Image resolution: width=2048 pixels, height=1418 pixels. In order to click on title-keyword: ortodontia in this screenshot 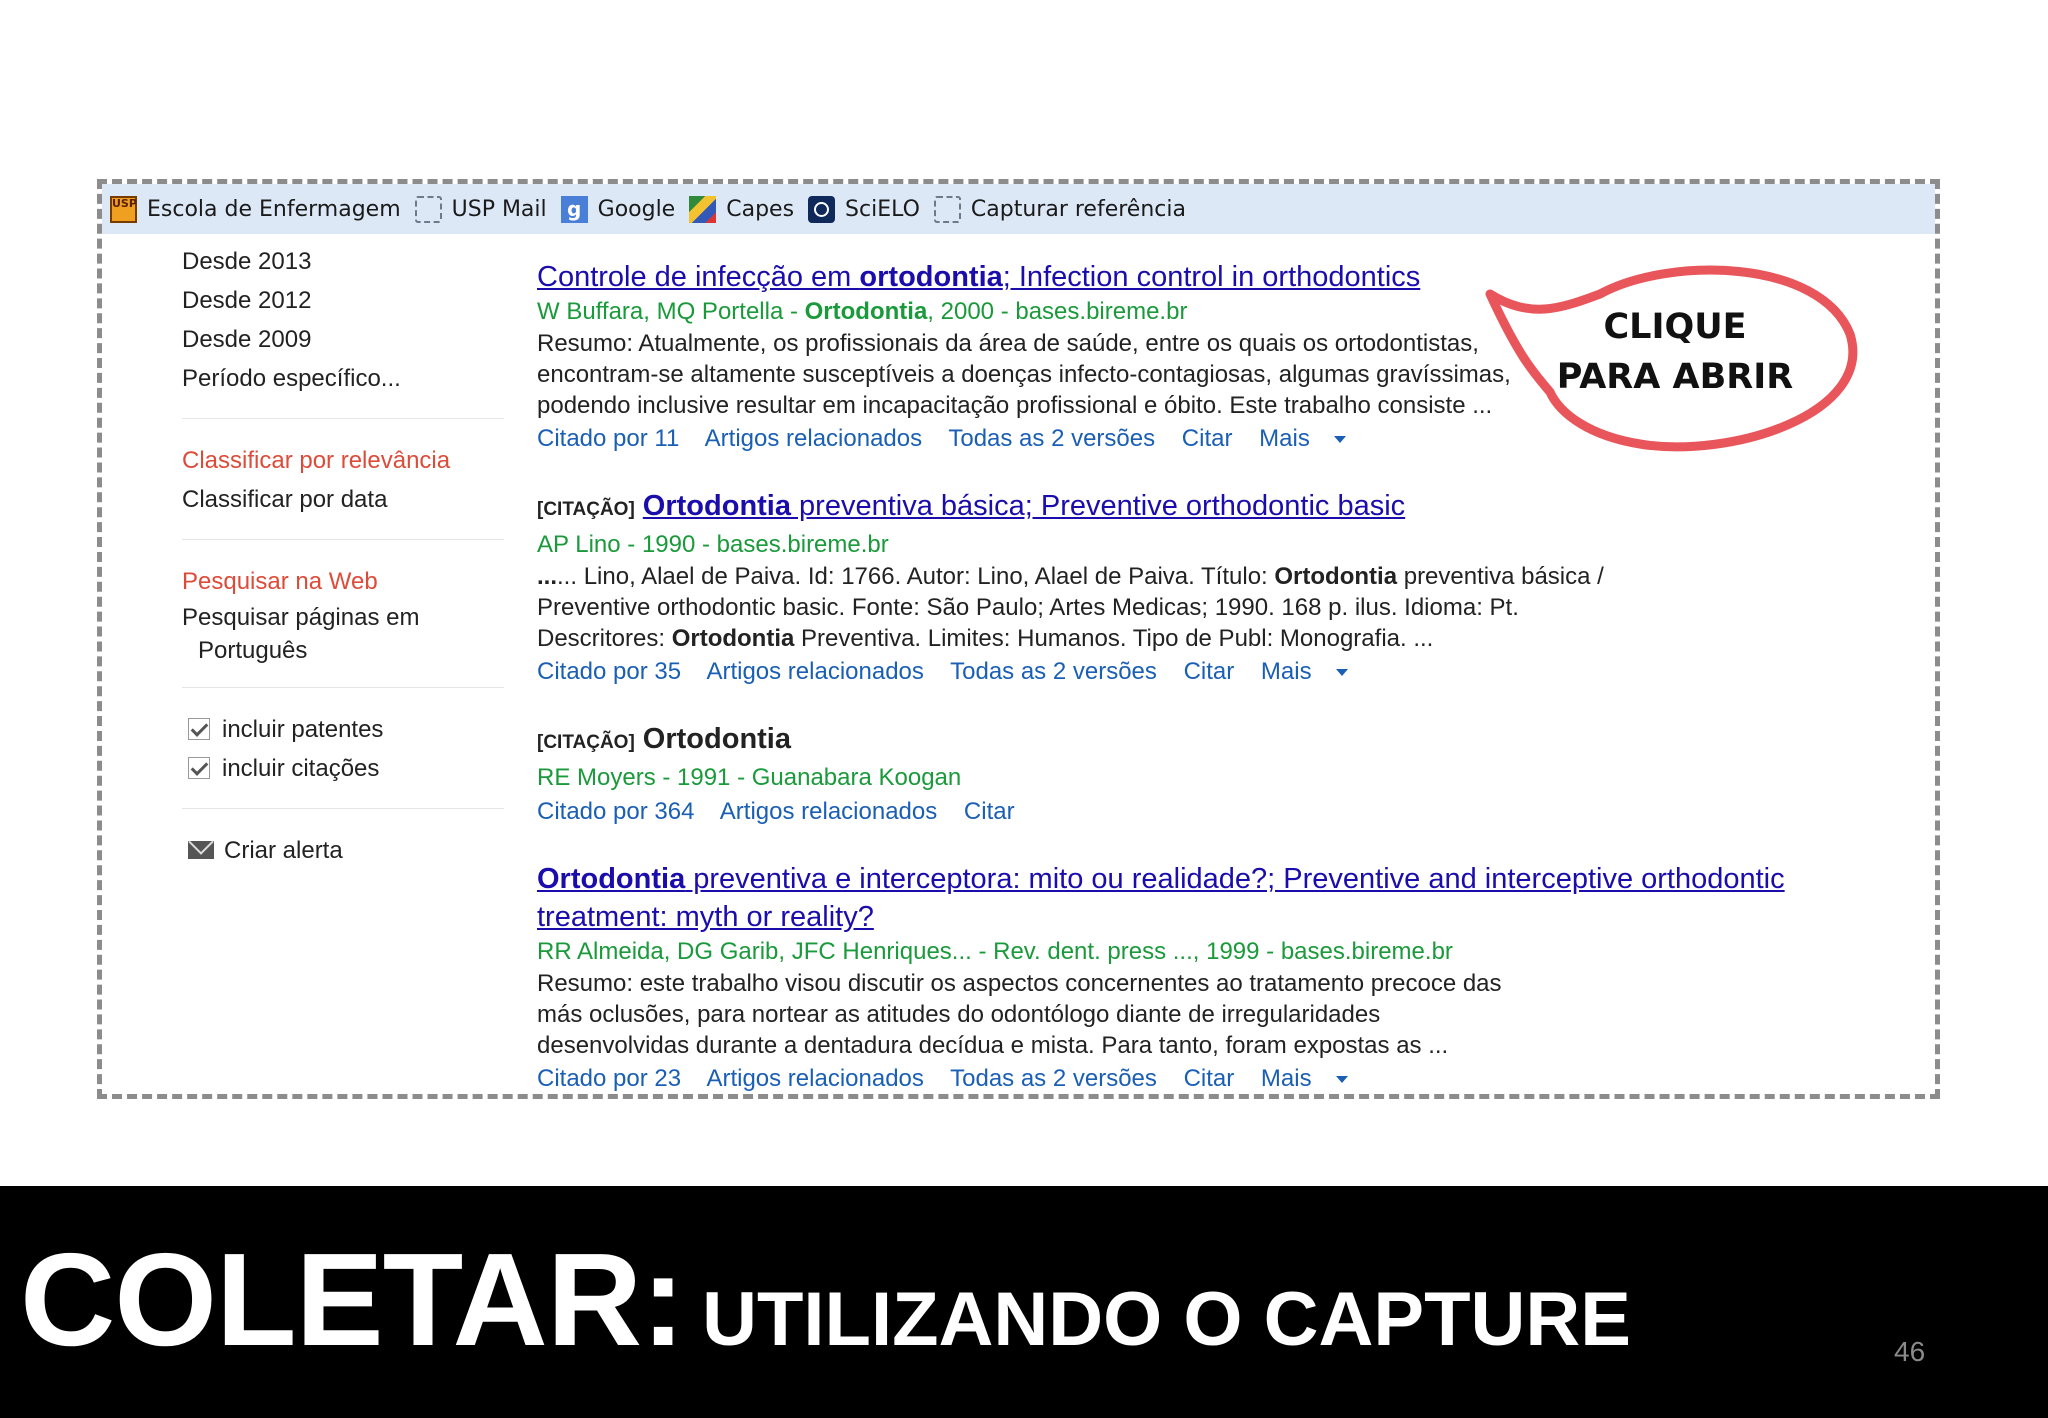, I will do `click(931, 277)`.